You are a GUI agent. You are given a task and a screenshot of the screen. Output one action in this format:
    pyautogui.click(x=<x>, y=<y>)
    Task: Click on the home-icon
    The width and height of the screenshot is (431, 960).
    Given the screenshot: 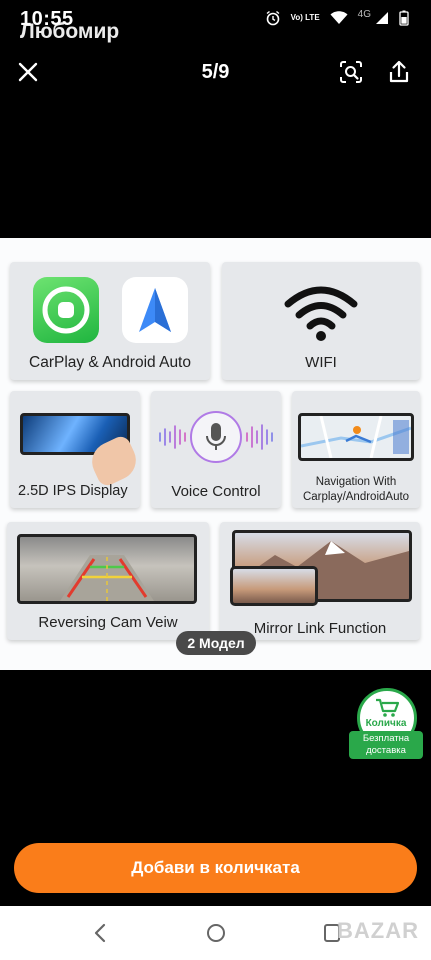 What is the action you would take?
    pyautogui.click(x=216, y=933)
    